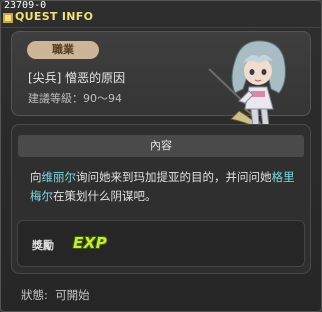 The width and height of the screenshot is (322, 312). Describe the element at coordinates (63, 50) in the screenshot. I see `job-tag: 職業` at that location.